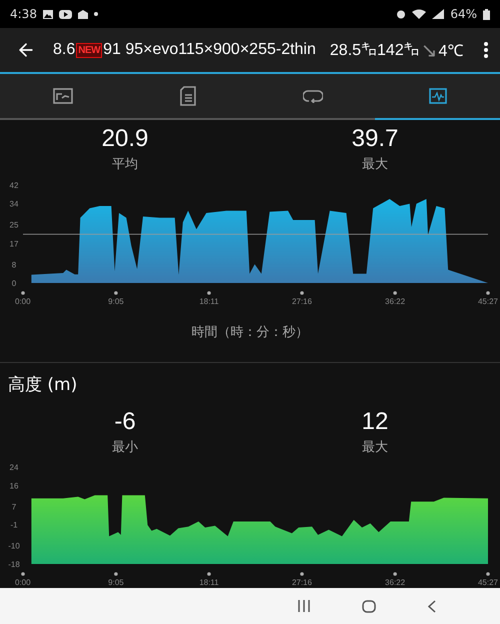 The image size is (500, 624). I want to click on axis-title: 時間（時：分：秒）, so click(250, 332).